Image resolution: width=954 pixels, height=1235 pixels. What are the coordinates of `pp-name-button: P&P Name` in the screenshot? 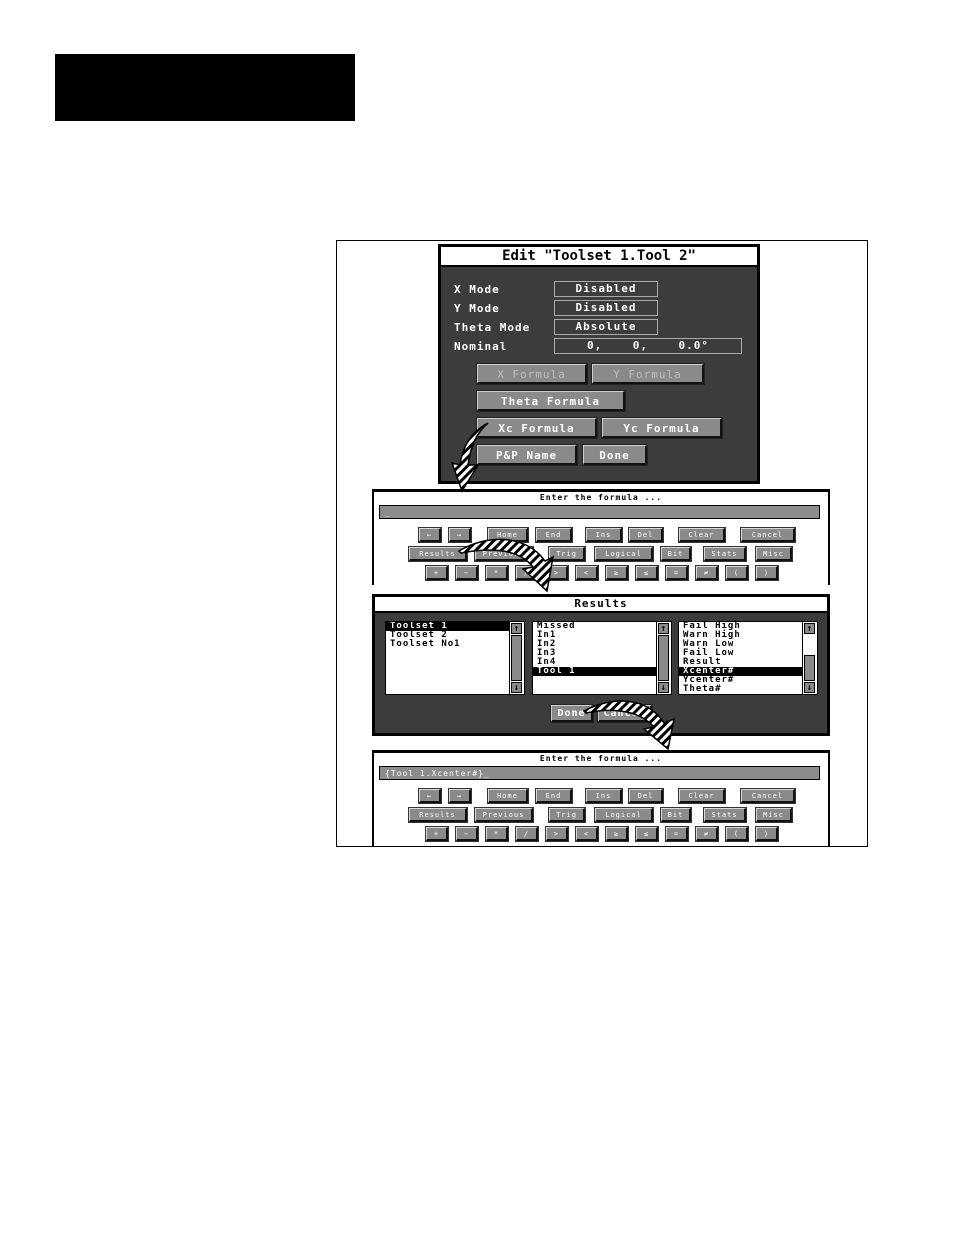 It's located at (527, 455).